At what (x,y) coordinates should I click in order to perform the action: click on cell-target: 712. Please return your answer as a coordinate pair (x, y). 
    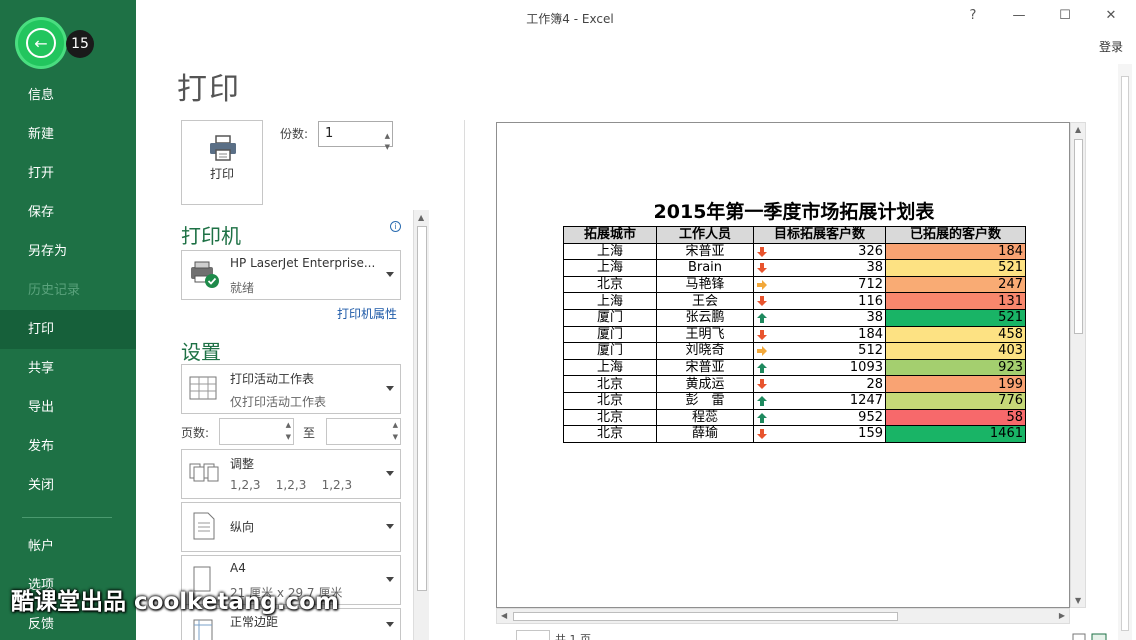
    Looking at the image, I should click on (819, 284).